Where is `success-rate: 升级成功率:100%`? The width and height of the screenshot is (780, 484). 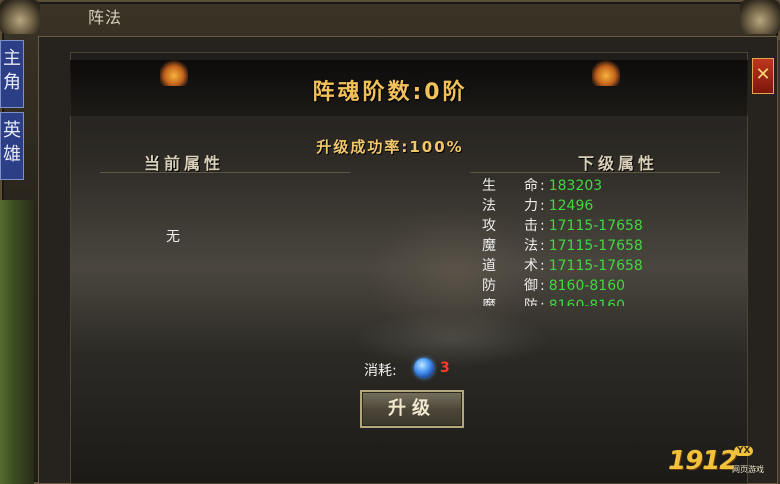
success-rate: 升级成功率:100% is located at coordinates (390, 147).